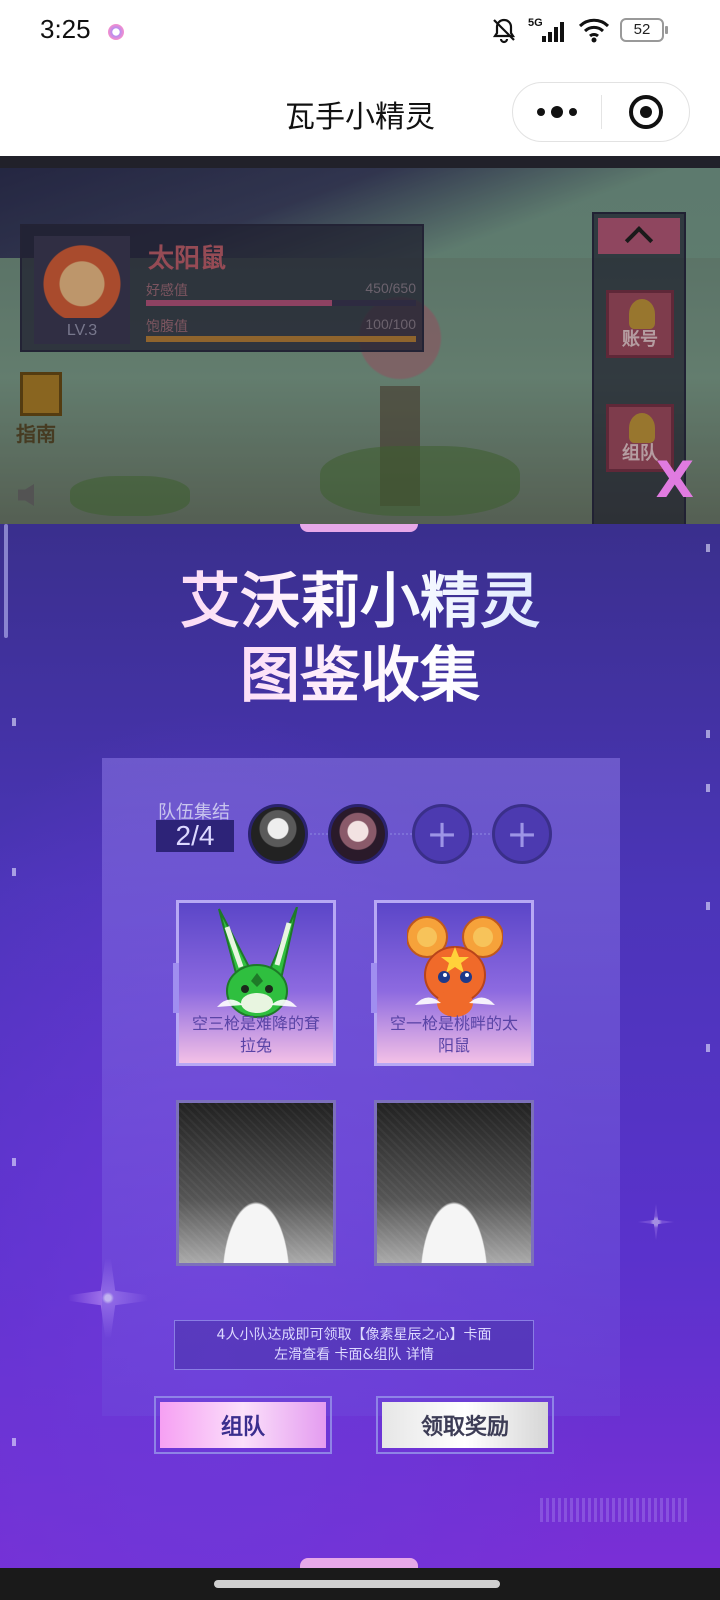 The width and height of the screenshot is (720, 1600). What do you see at coordinates (360, 602) in the screenshot?
I see `event-title-line1: 艾沃莉小精灵` at bounding box center [360, 602].